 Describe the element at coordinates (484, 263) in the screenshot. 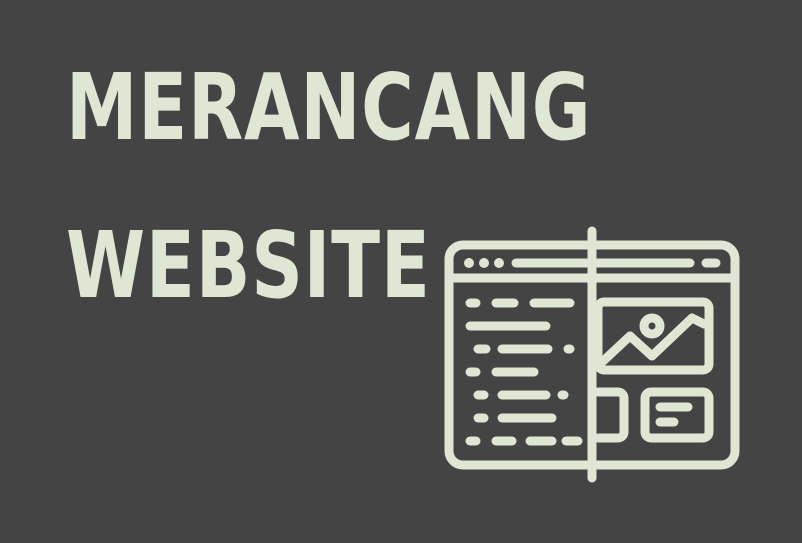

I see `browser-dots` at that location.